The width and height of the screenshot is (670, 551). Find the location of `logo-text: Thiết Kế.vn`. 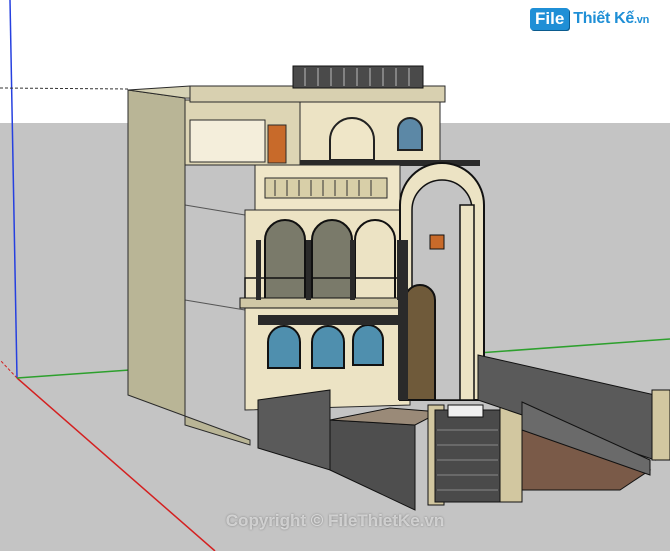

logo-text: Thiết Kế.vn is located at coordinates (611, 19).